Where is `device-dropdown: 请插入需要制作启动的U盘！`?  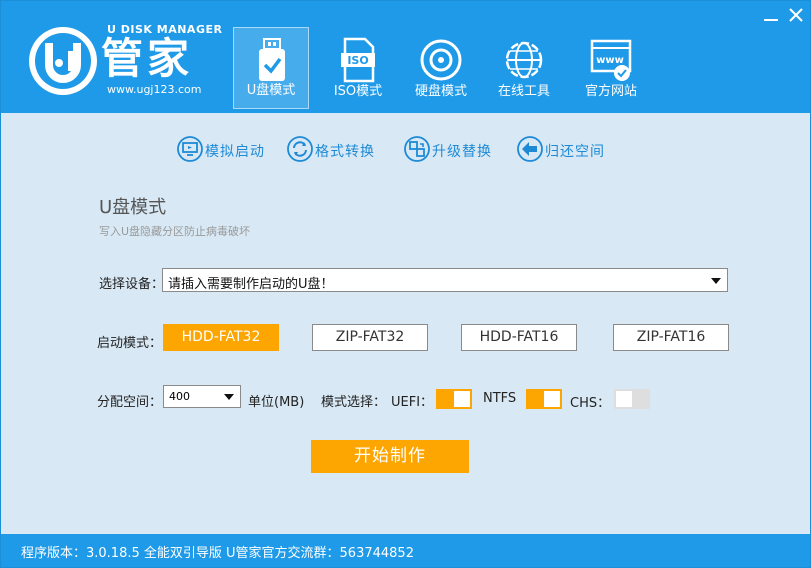
device-dropdown: 请插入需要制作启动的U盘！ is located at coordinates (445, 280).